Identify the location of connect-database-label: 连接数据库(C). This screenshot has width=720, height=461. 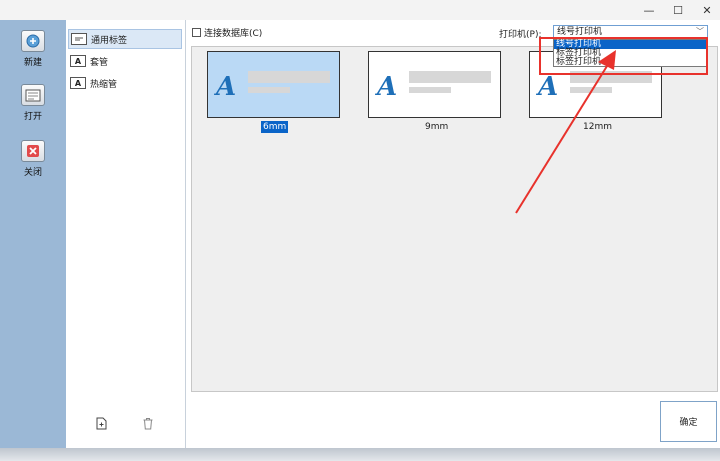
(233, 34).